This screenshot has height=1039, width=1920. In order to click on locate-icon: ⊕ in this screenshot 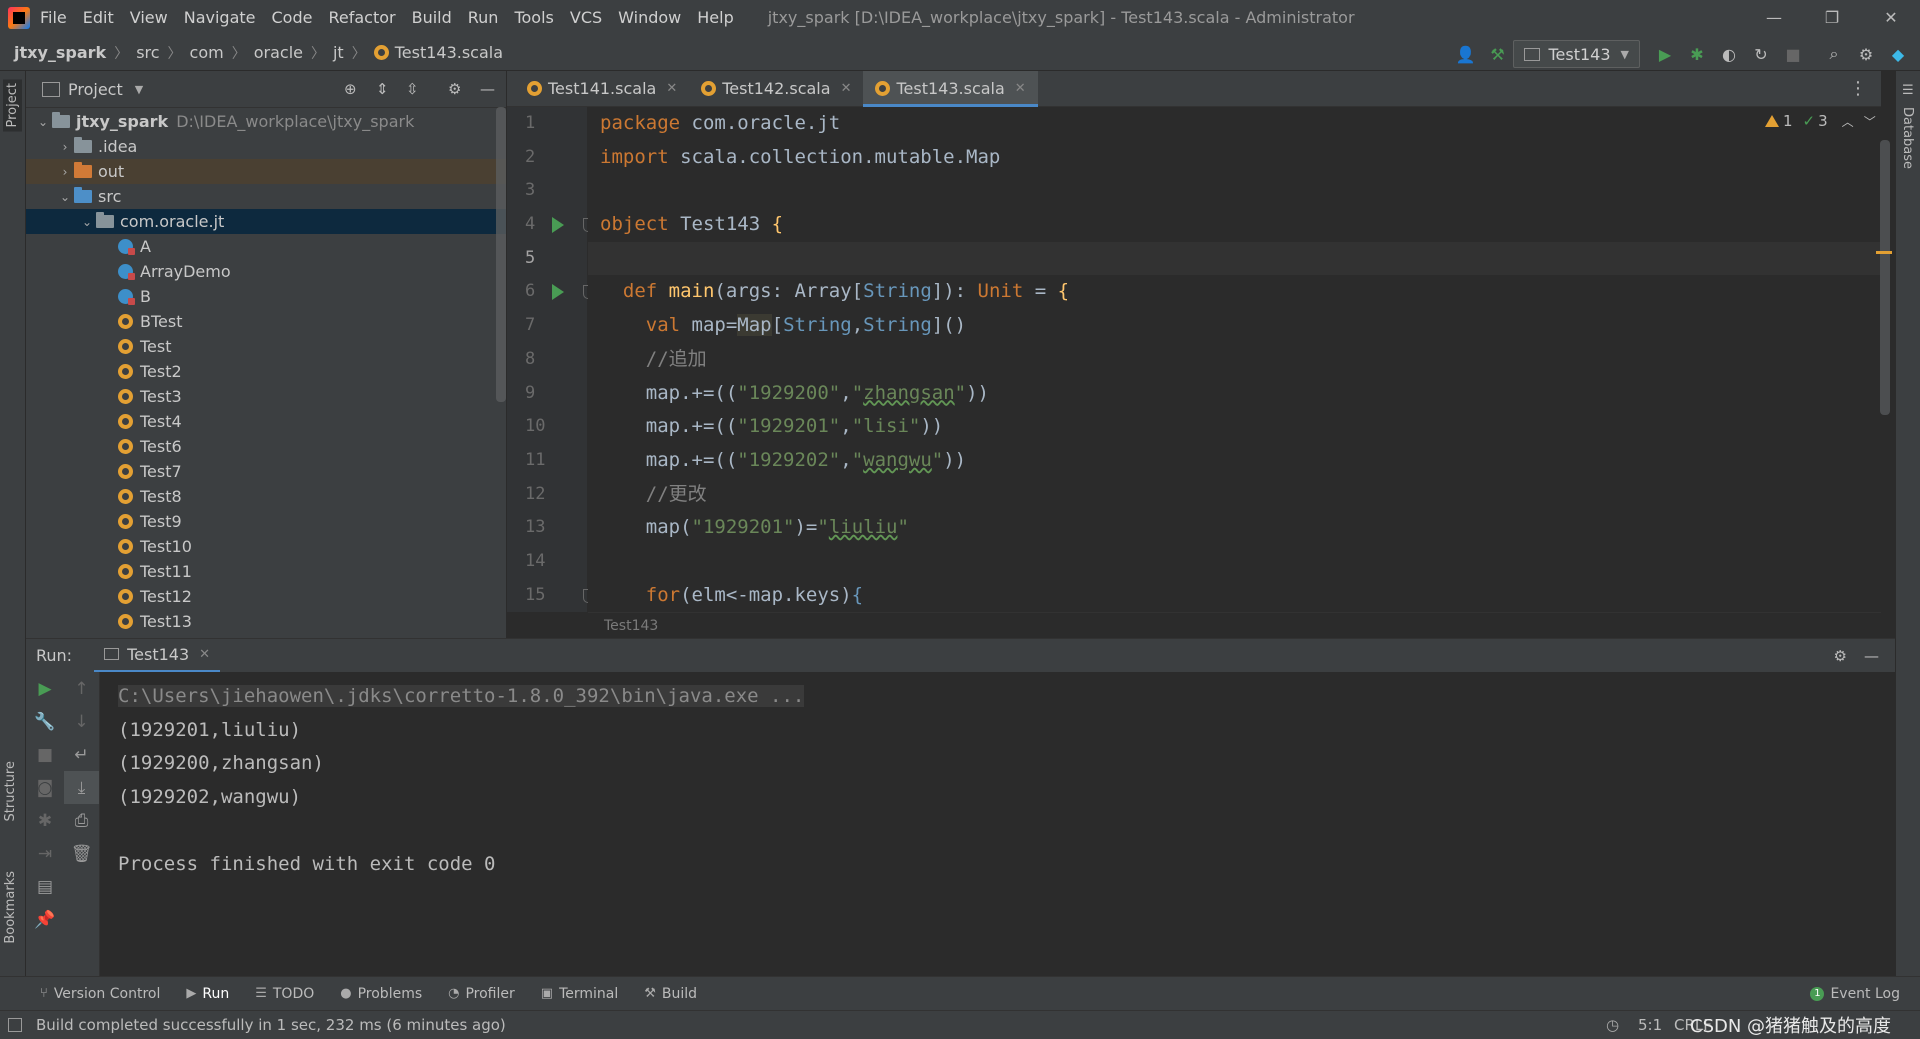, I will do `click(350, 89)`.